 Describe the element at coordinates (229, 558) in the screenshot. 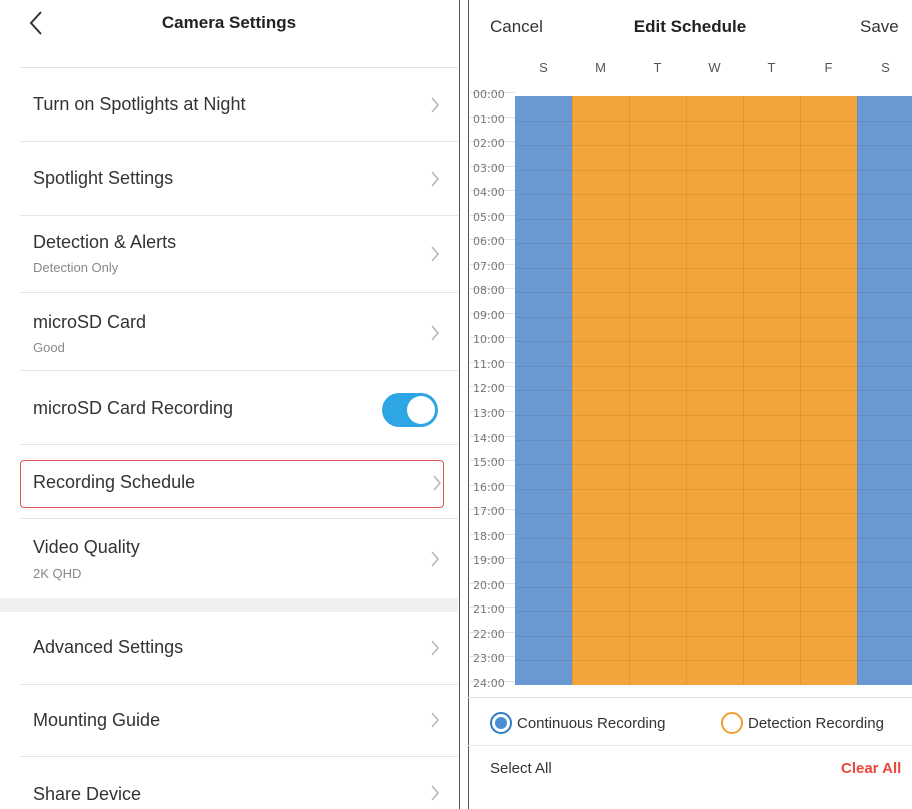

I see `settings-row-video-quality: Video Quality 2K QHD` at that location.